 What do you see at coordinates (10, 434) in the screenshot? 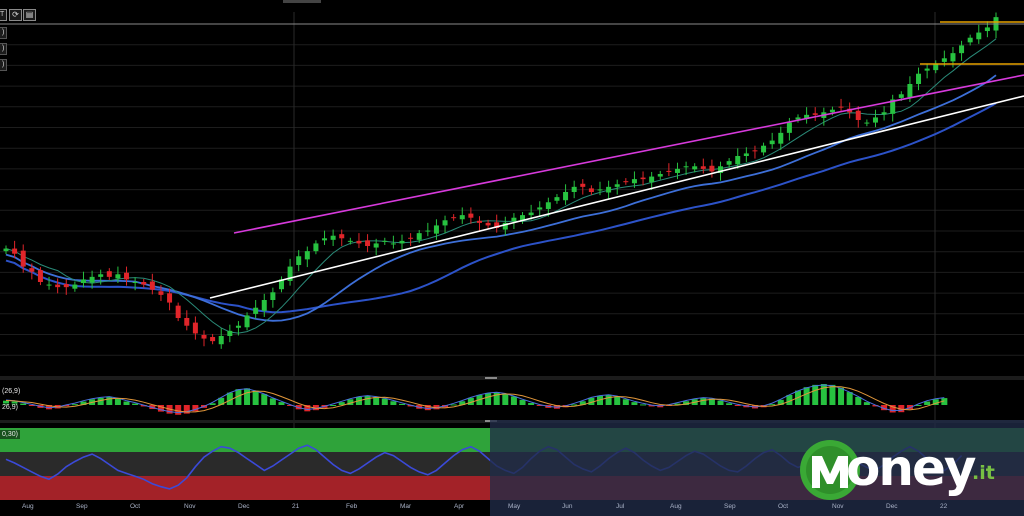
I see `rsi-label: 0,30)` at bounding box center [10, 434].